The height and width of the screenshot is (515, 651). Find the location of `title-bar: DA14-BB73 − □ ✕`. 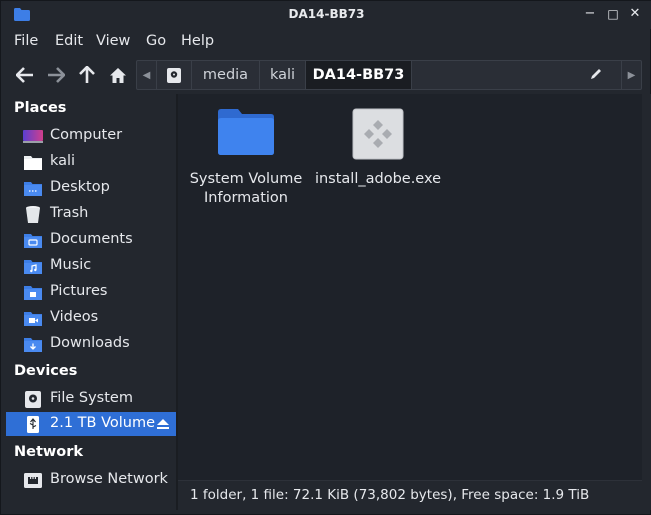

title-bar: DA14-BB73 − □ ✕ is located at coordinates (326, 15).